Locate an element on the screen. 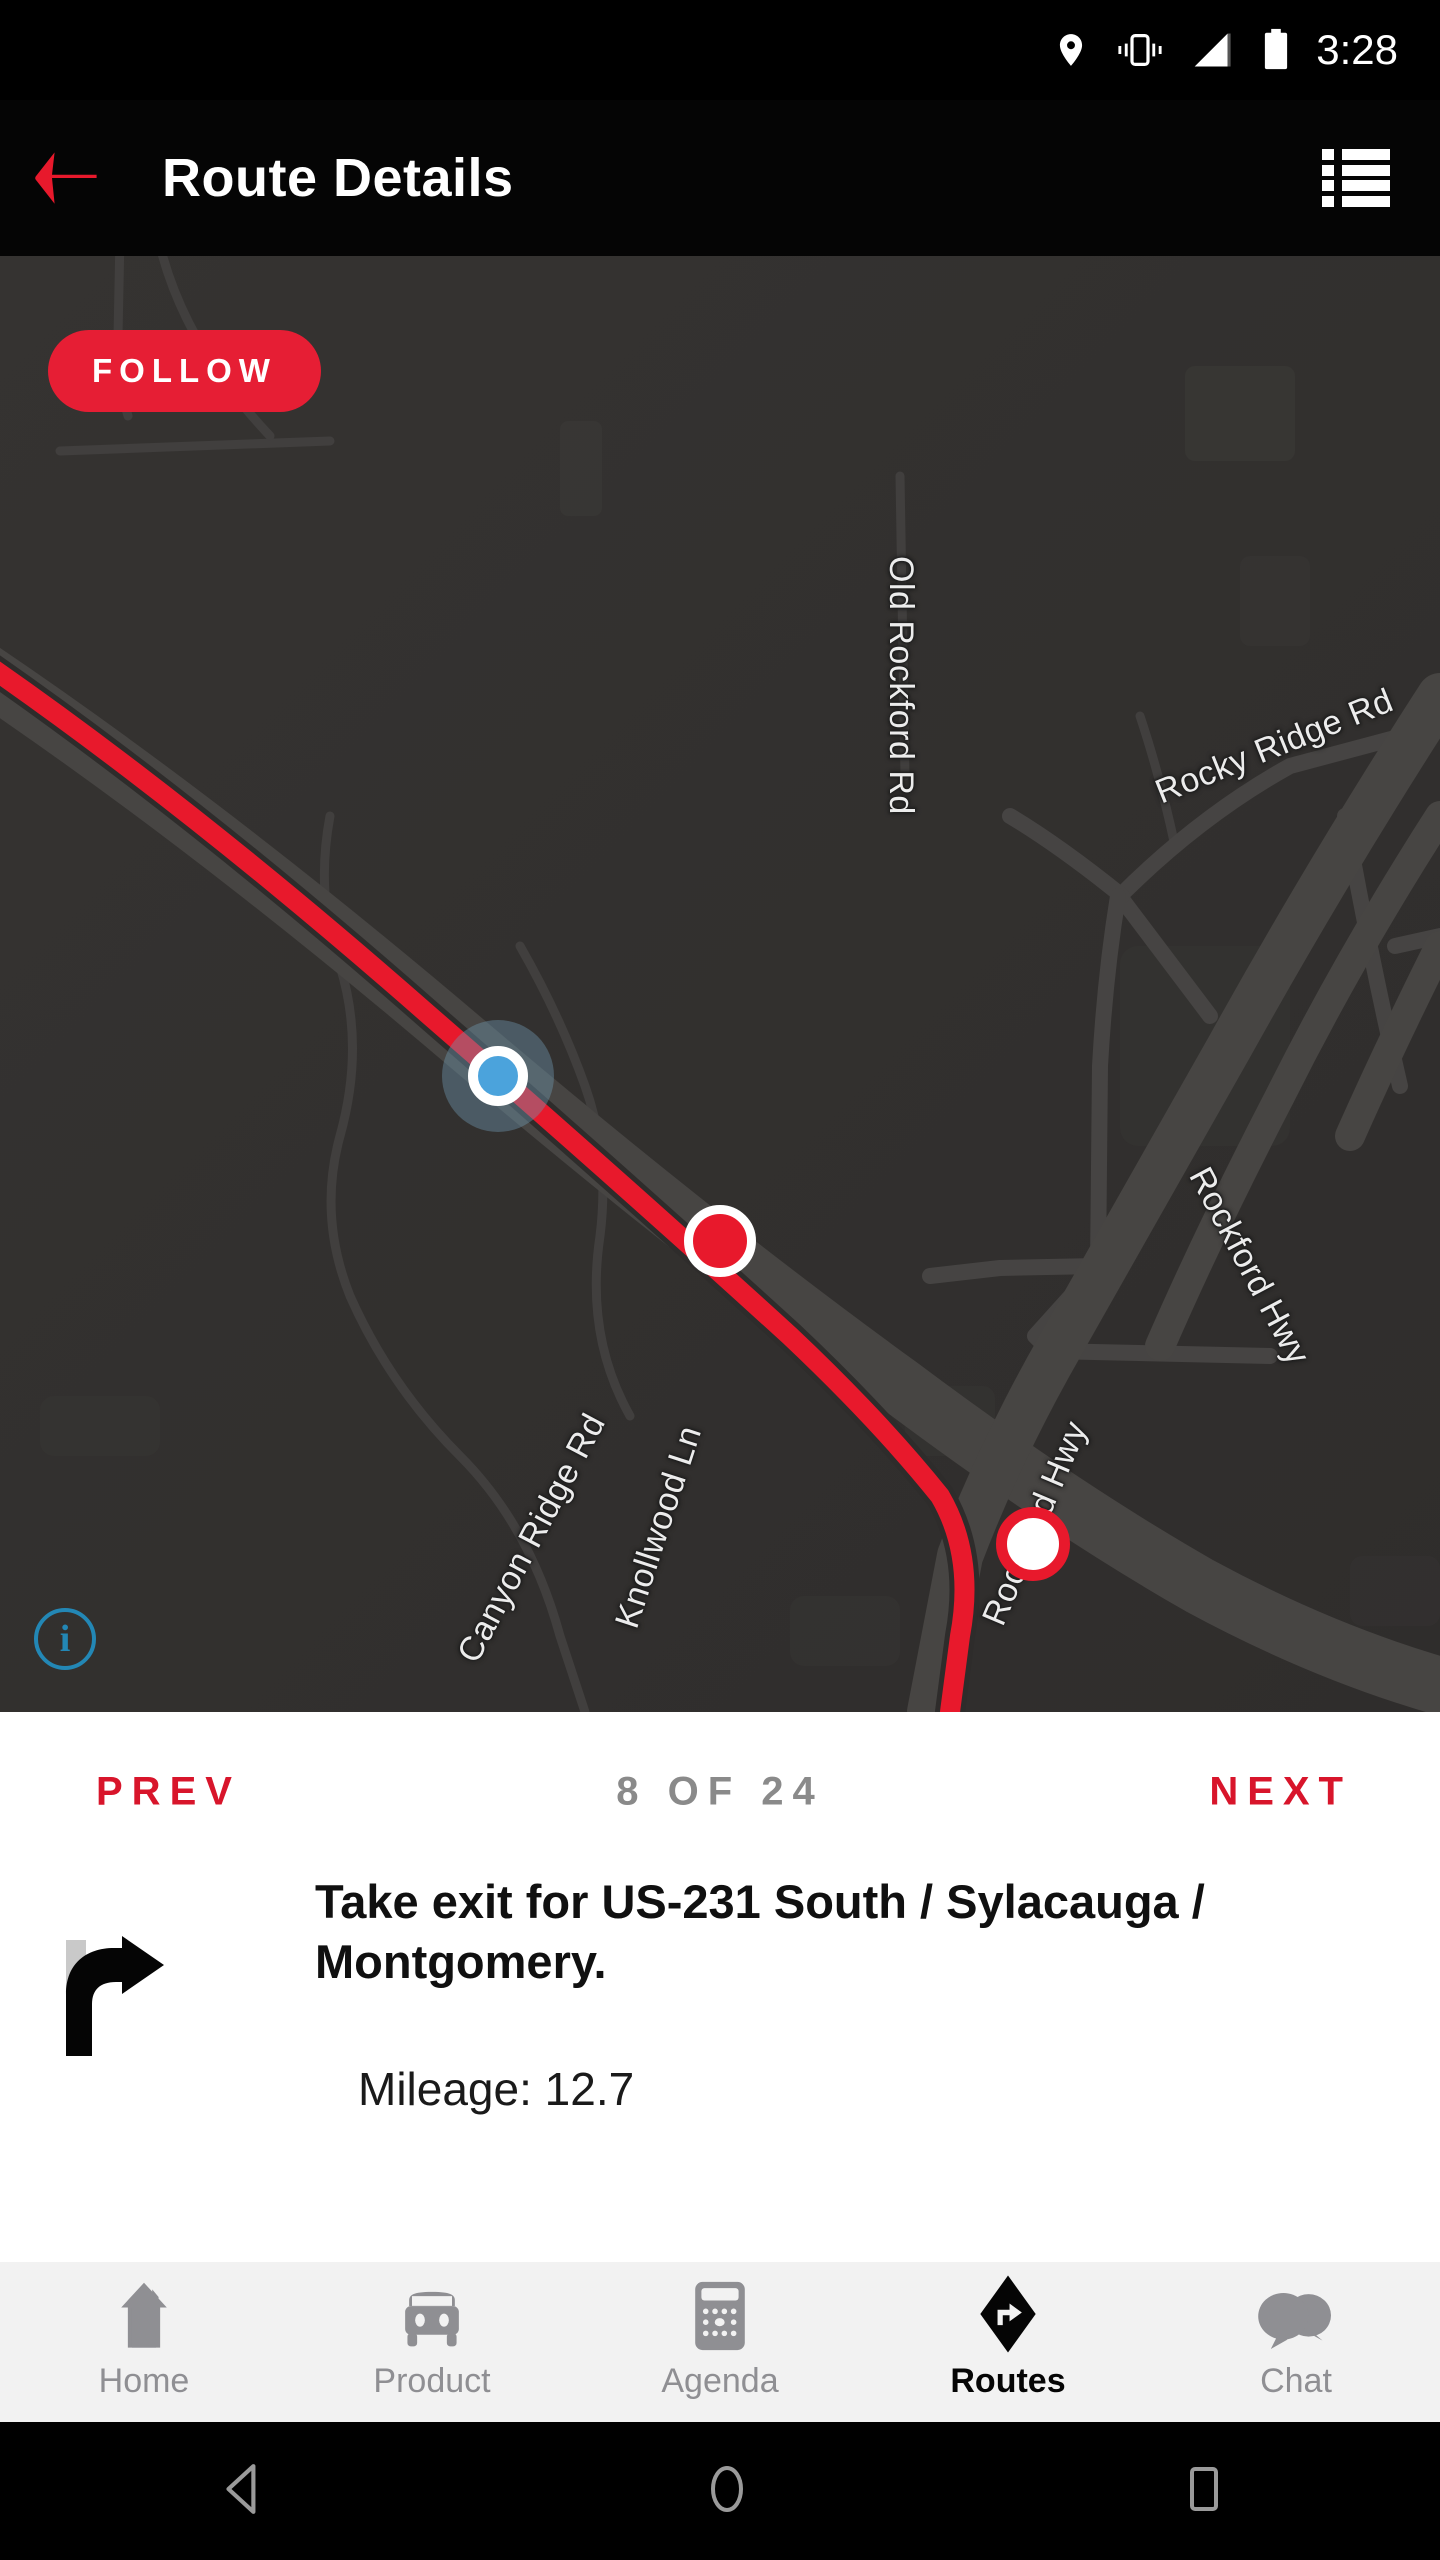 The height and width of the screenshot is (2560, 1440). tab-agenda: Agenda is located at coordinates (720, 2342).